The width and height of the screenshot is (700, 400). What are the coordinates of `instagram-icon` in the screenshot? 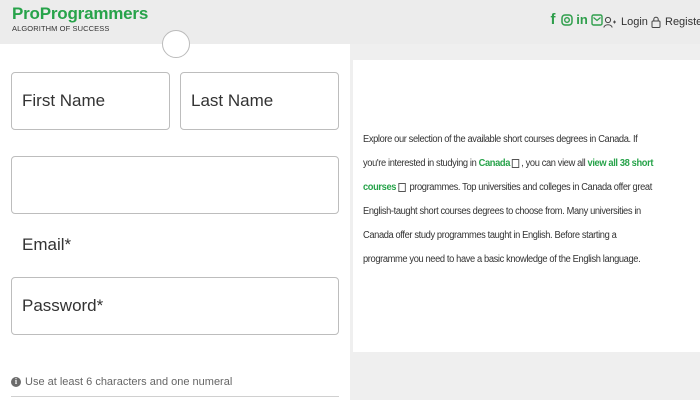 It's located at (567, 20).